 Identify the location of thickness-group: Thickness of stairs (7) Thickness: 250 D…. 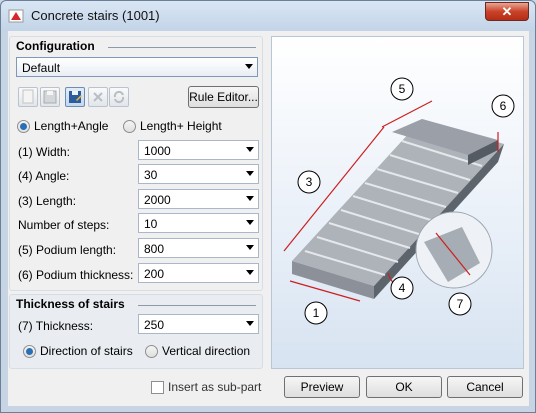
(136, 331).